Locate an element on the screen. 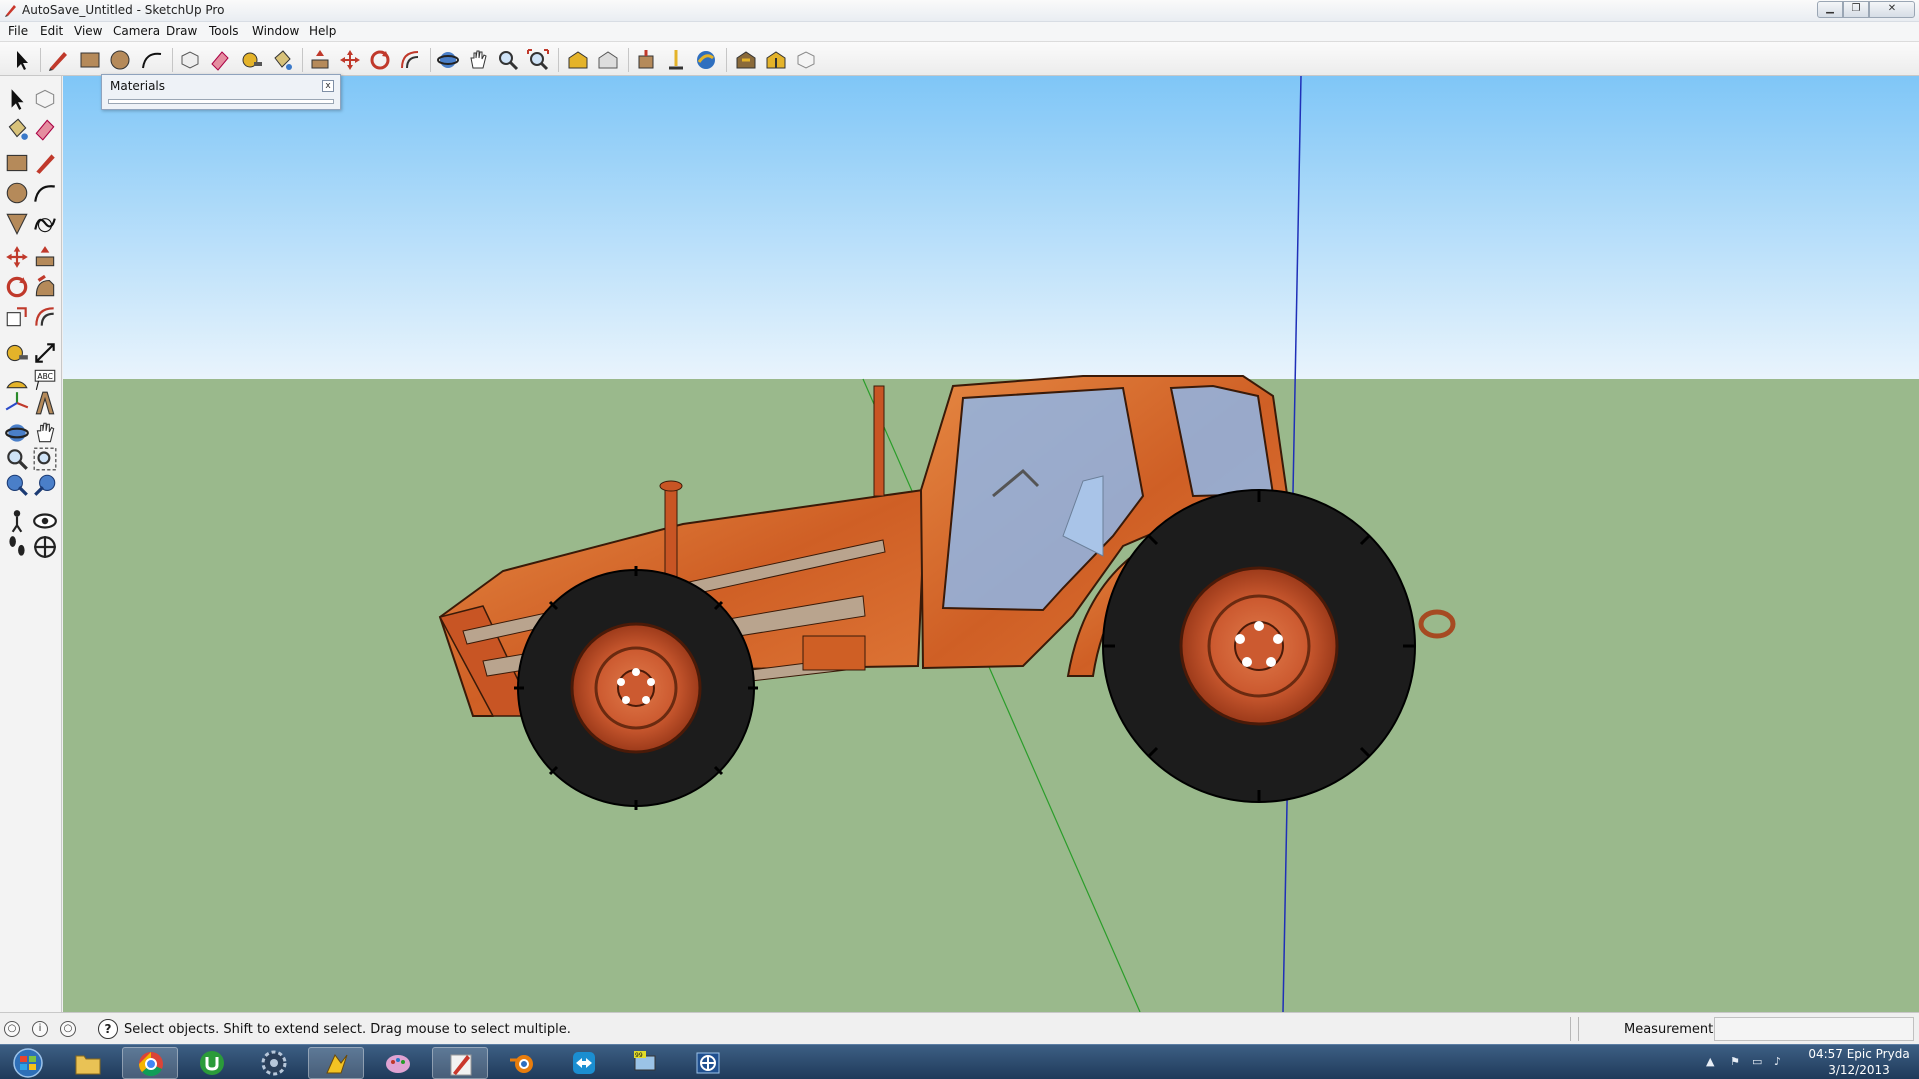 The width and height of the screenshot is (1919, 1079). line-icon is located at coordinates (45, 163).